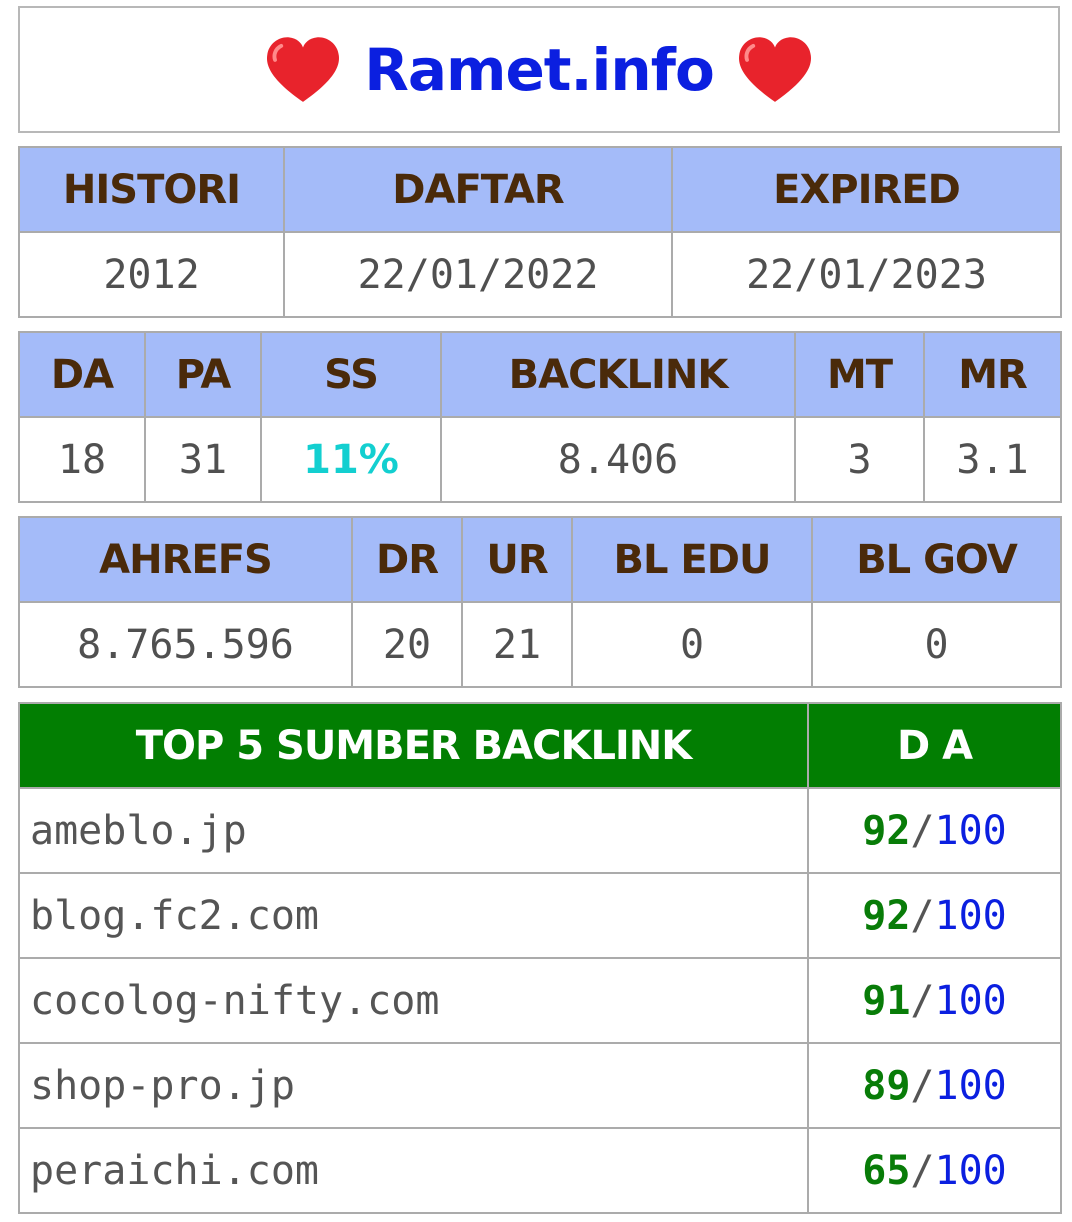 This screenshot has width=1072, height=1222. What do you see at coordinates (934, 745) in the screenshot?
I see `header-da-score: D A` at bounding box center [934, 745].